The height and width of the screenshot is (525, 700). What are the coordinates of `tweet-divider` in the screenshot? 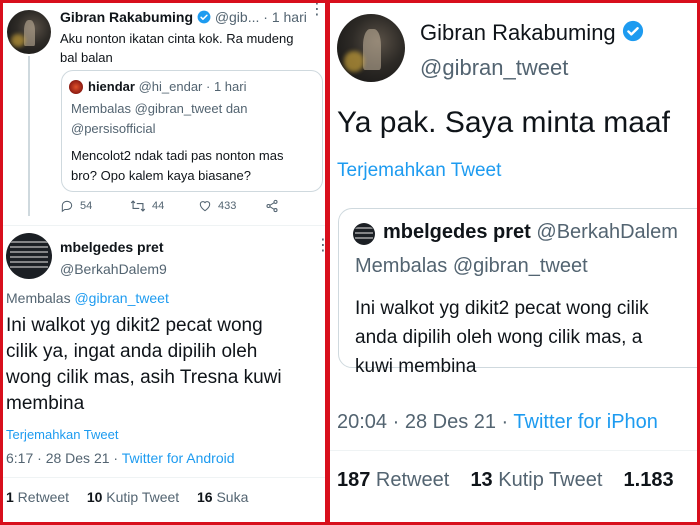 It's located at (164, 225).